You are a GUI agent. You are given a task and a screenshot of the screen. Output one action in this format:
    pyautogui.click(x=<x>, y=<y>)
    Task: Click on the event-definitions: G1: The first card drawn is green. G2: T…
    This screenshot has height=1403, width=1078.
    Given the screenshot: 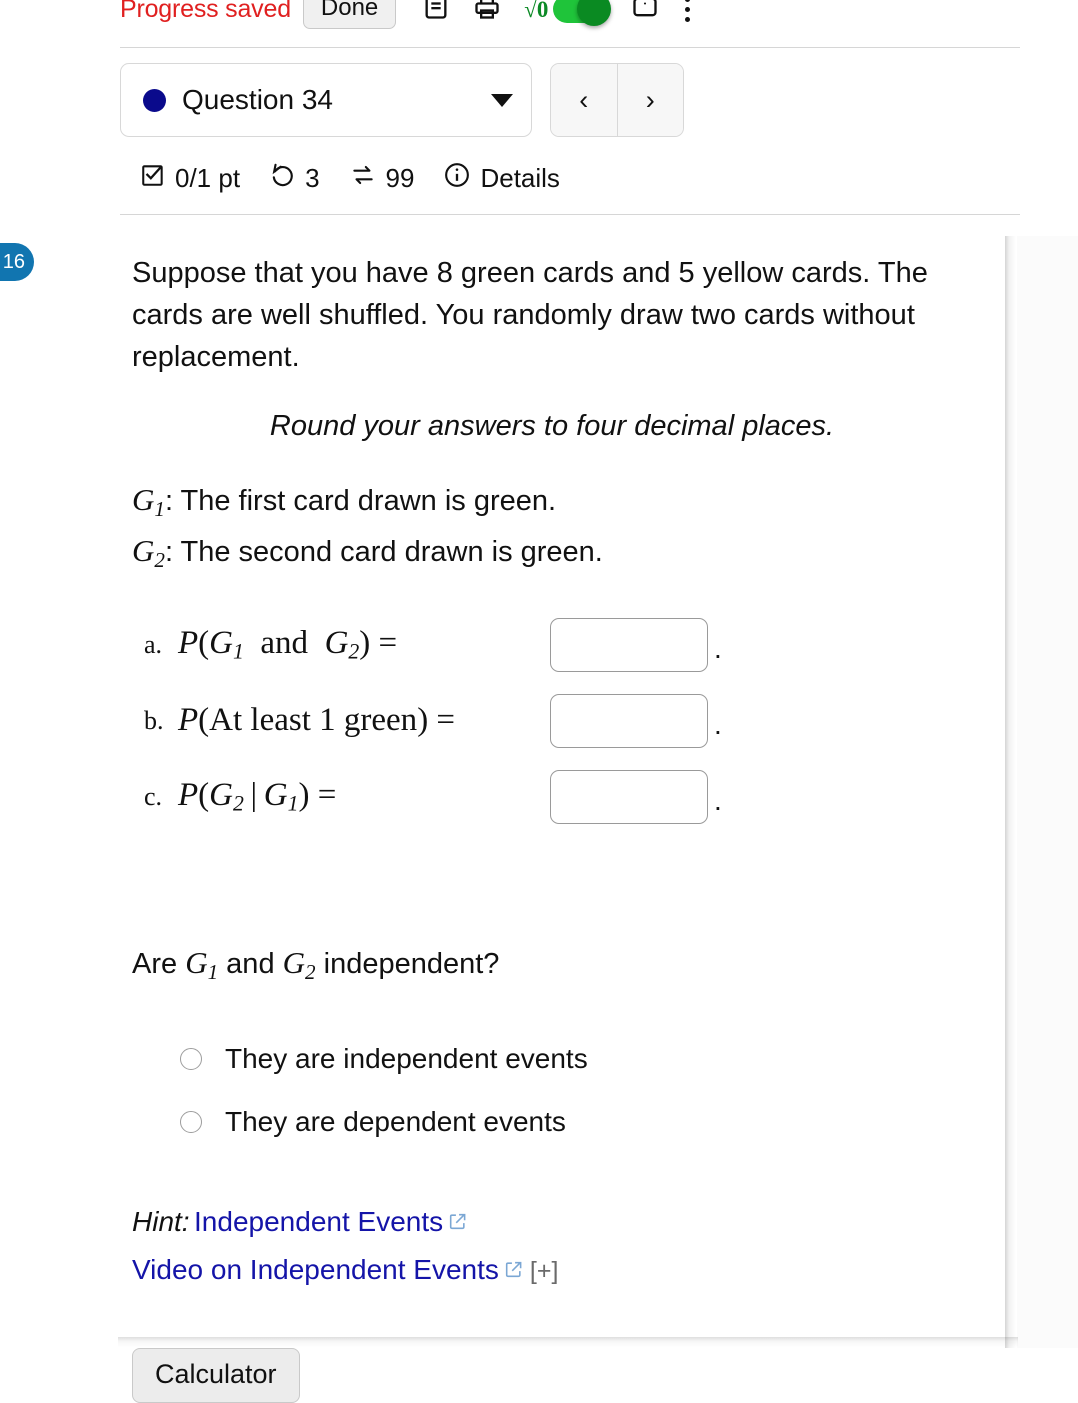 What is the action you would take?
    pyautogui.click(x=566, y=530)
    